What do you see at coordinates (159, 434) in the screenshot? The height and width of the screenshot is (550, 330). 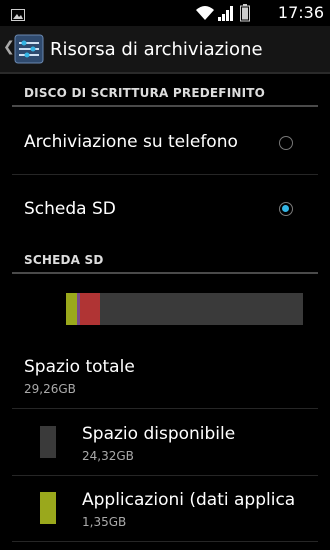 I see `category-label: Spazio disponibile` at bounding box center [159, 434].